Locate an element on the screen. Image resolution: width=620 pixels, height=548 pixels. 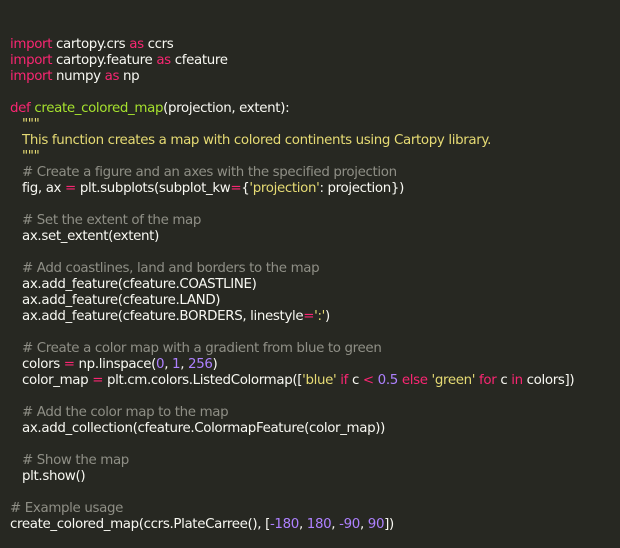
code-token: 1 is located at coordinates (176, 364).